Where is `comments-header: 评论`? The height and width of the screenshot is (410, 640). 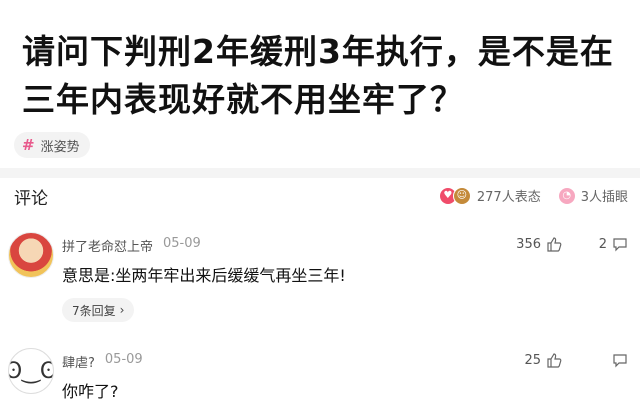
comments-header: 评论 is located at coordinates (31, 199).